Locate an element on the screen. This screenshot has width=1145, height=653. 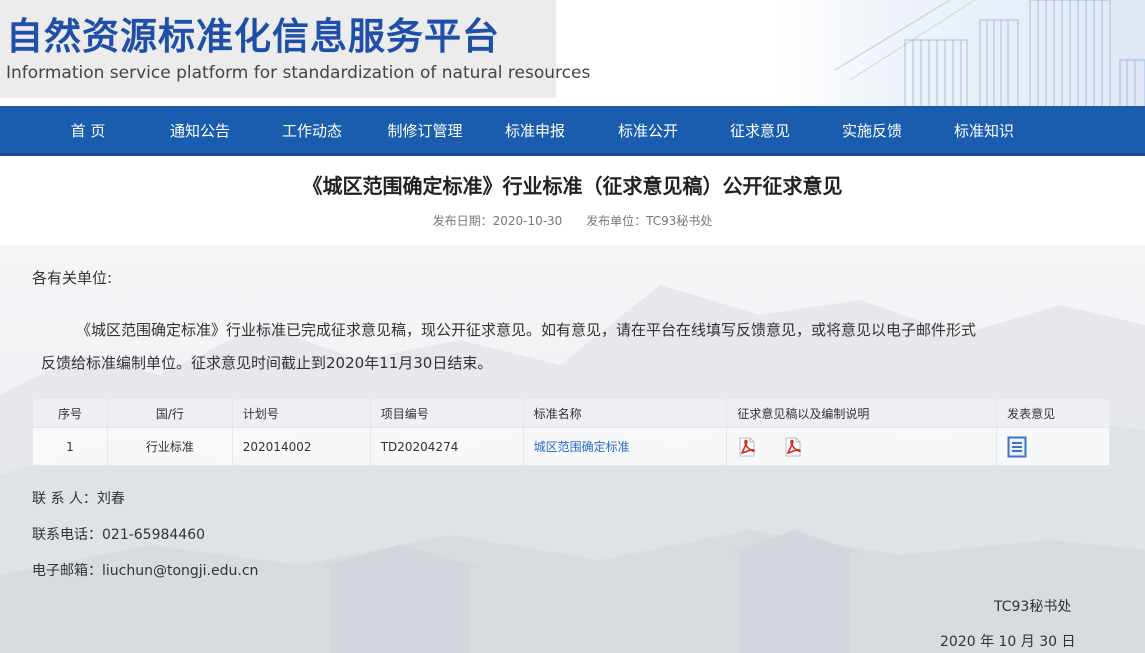
col-header-project-no: 项目编号 is located at coordinates (446, 413).